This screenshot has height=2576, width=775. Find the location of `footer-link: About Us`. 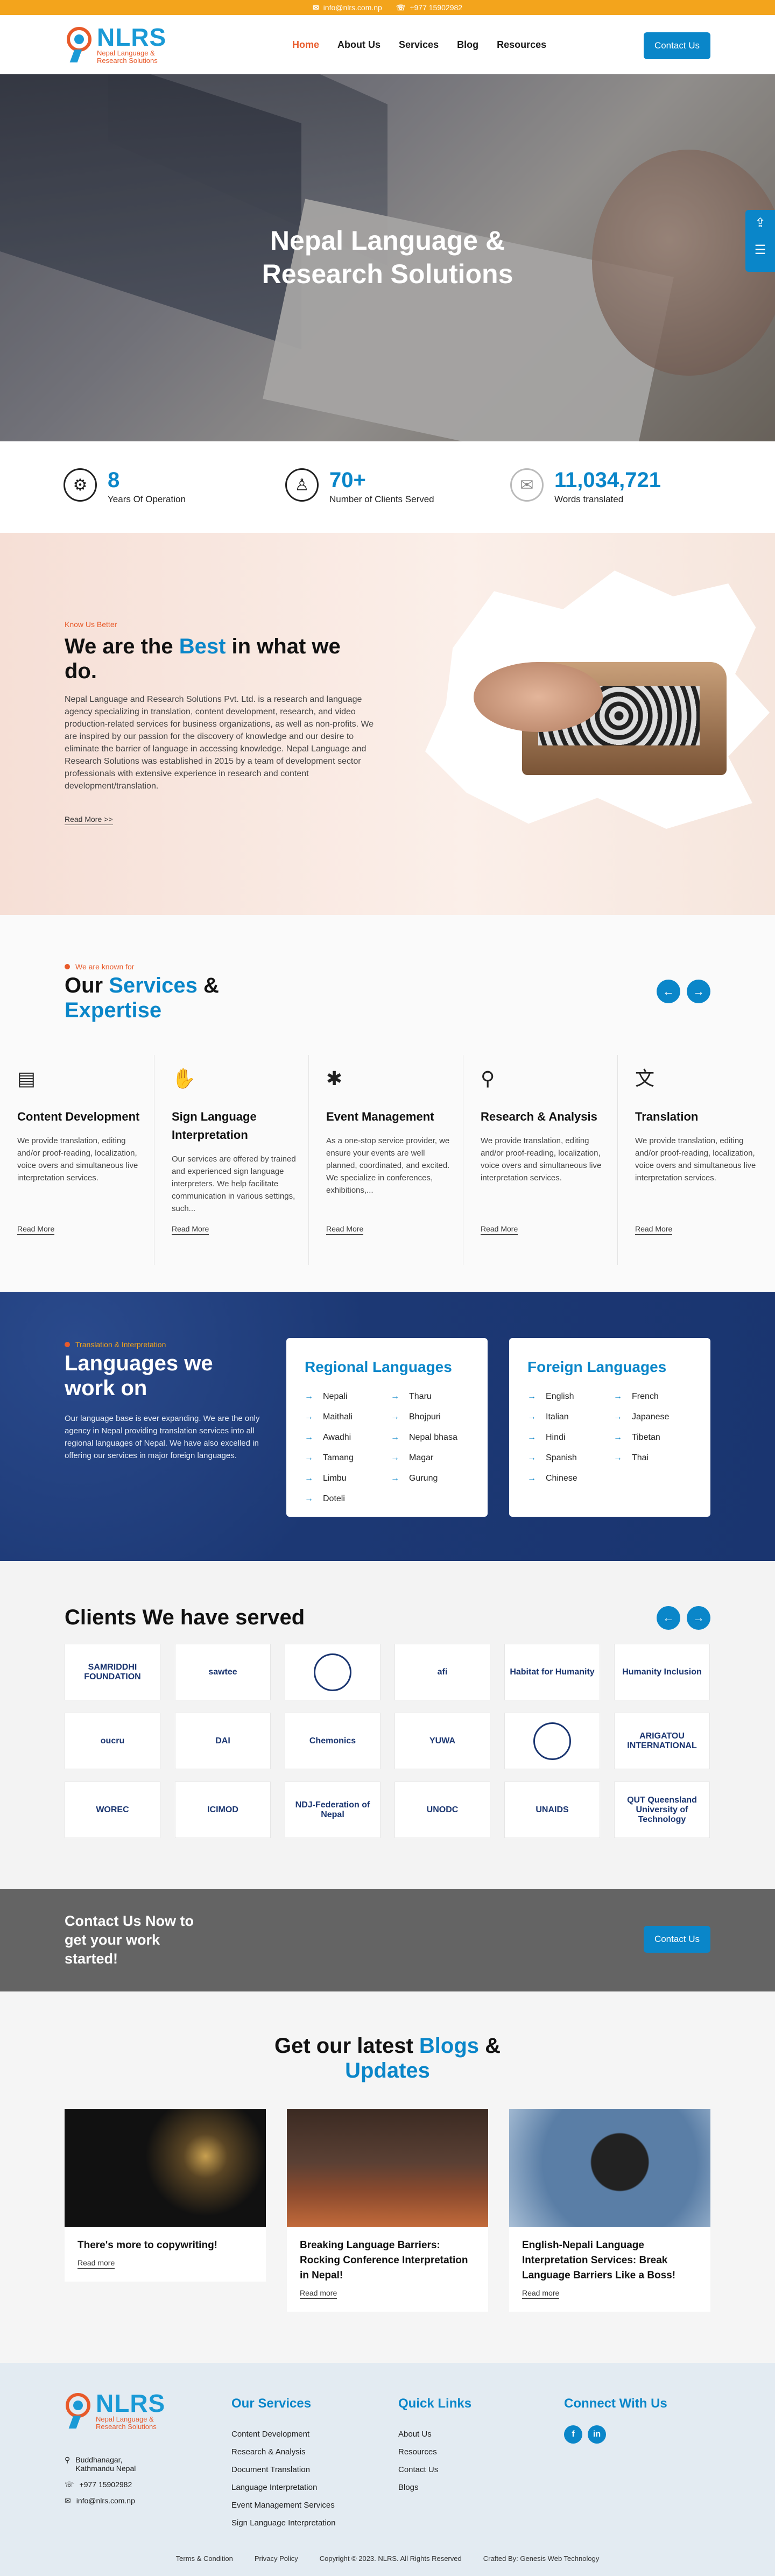

footer-link: About Us is located at coordinates (434, 2434).